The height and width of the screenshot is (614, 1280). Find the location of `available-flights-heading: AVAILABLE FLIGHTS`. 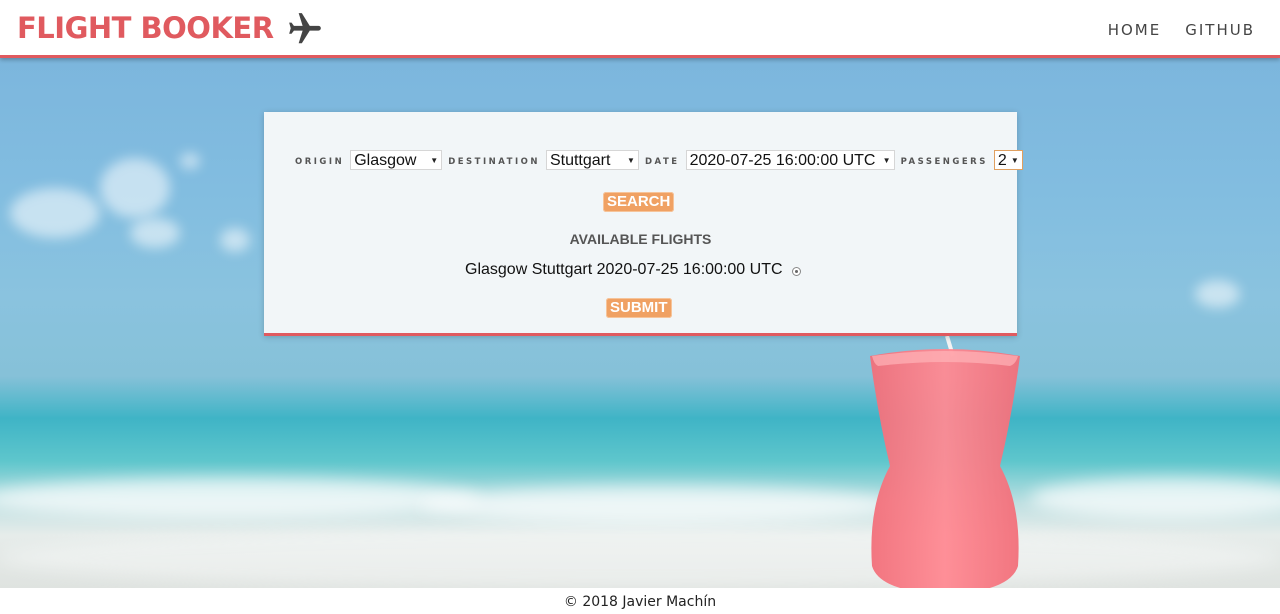

available-flights-heading: AVAILABLE FLIGHTS is located at coordinates (640, 239).